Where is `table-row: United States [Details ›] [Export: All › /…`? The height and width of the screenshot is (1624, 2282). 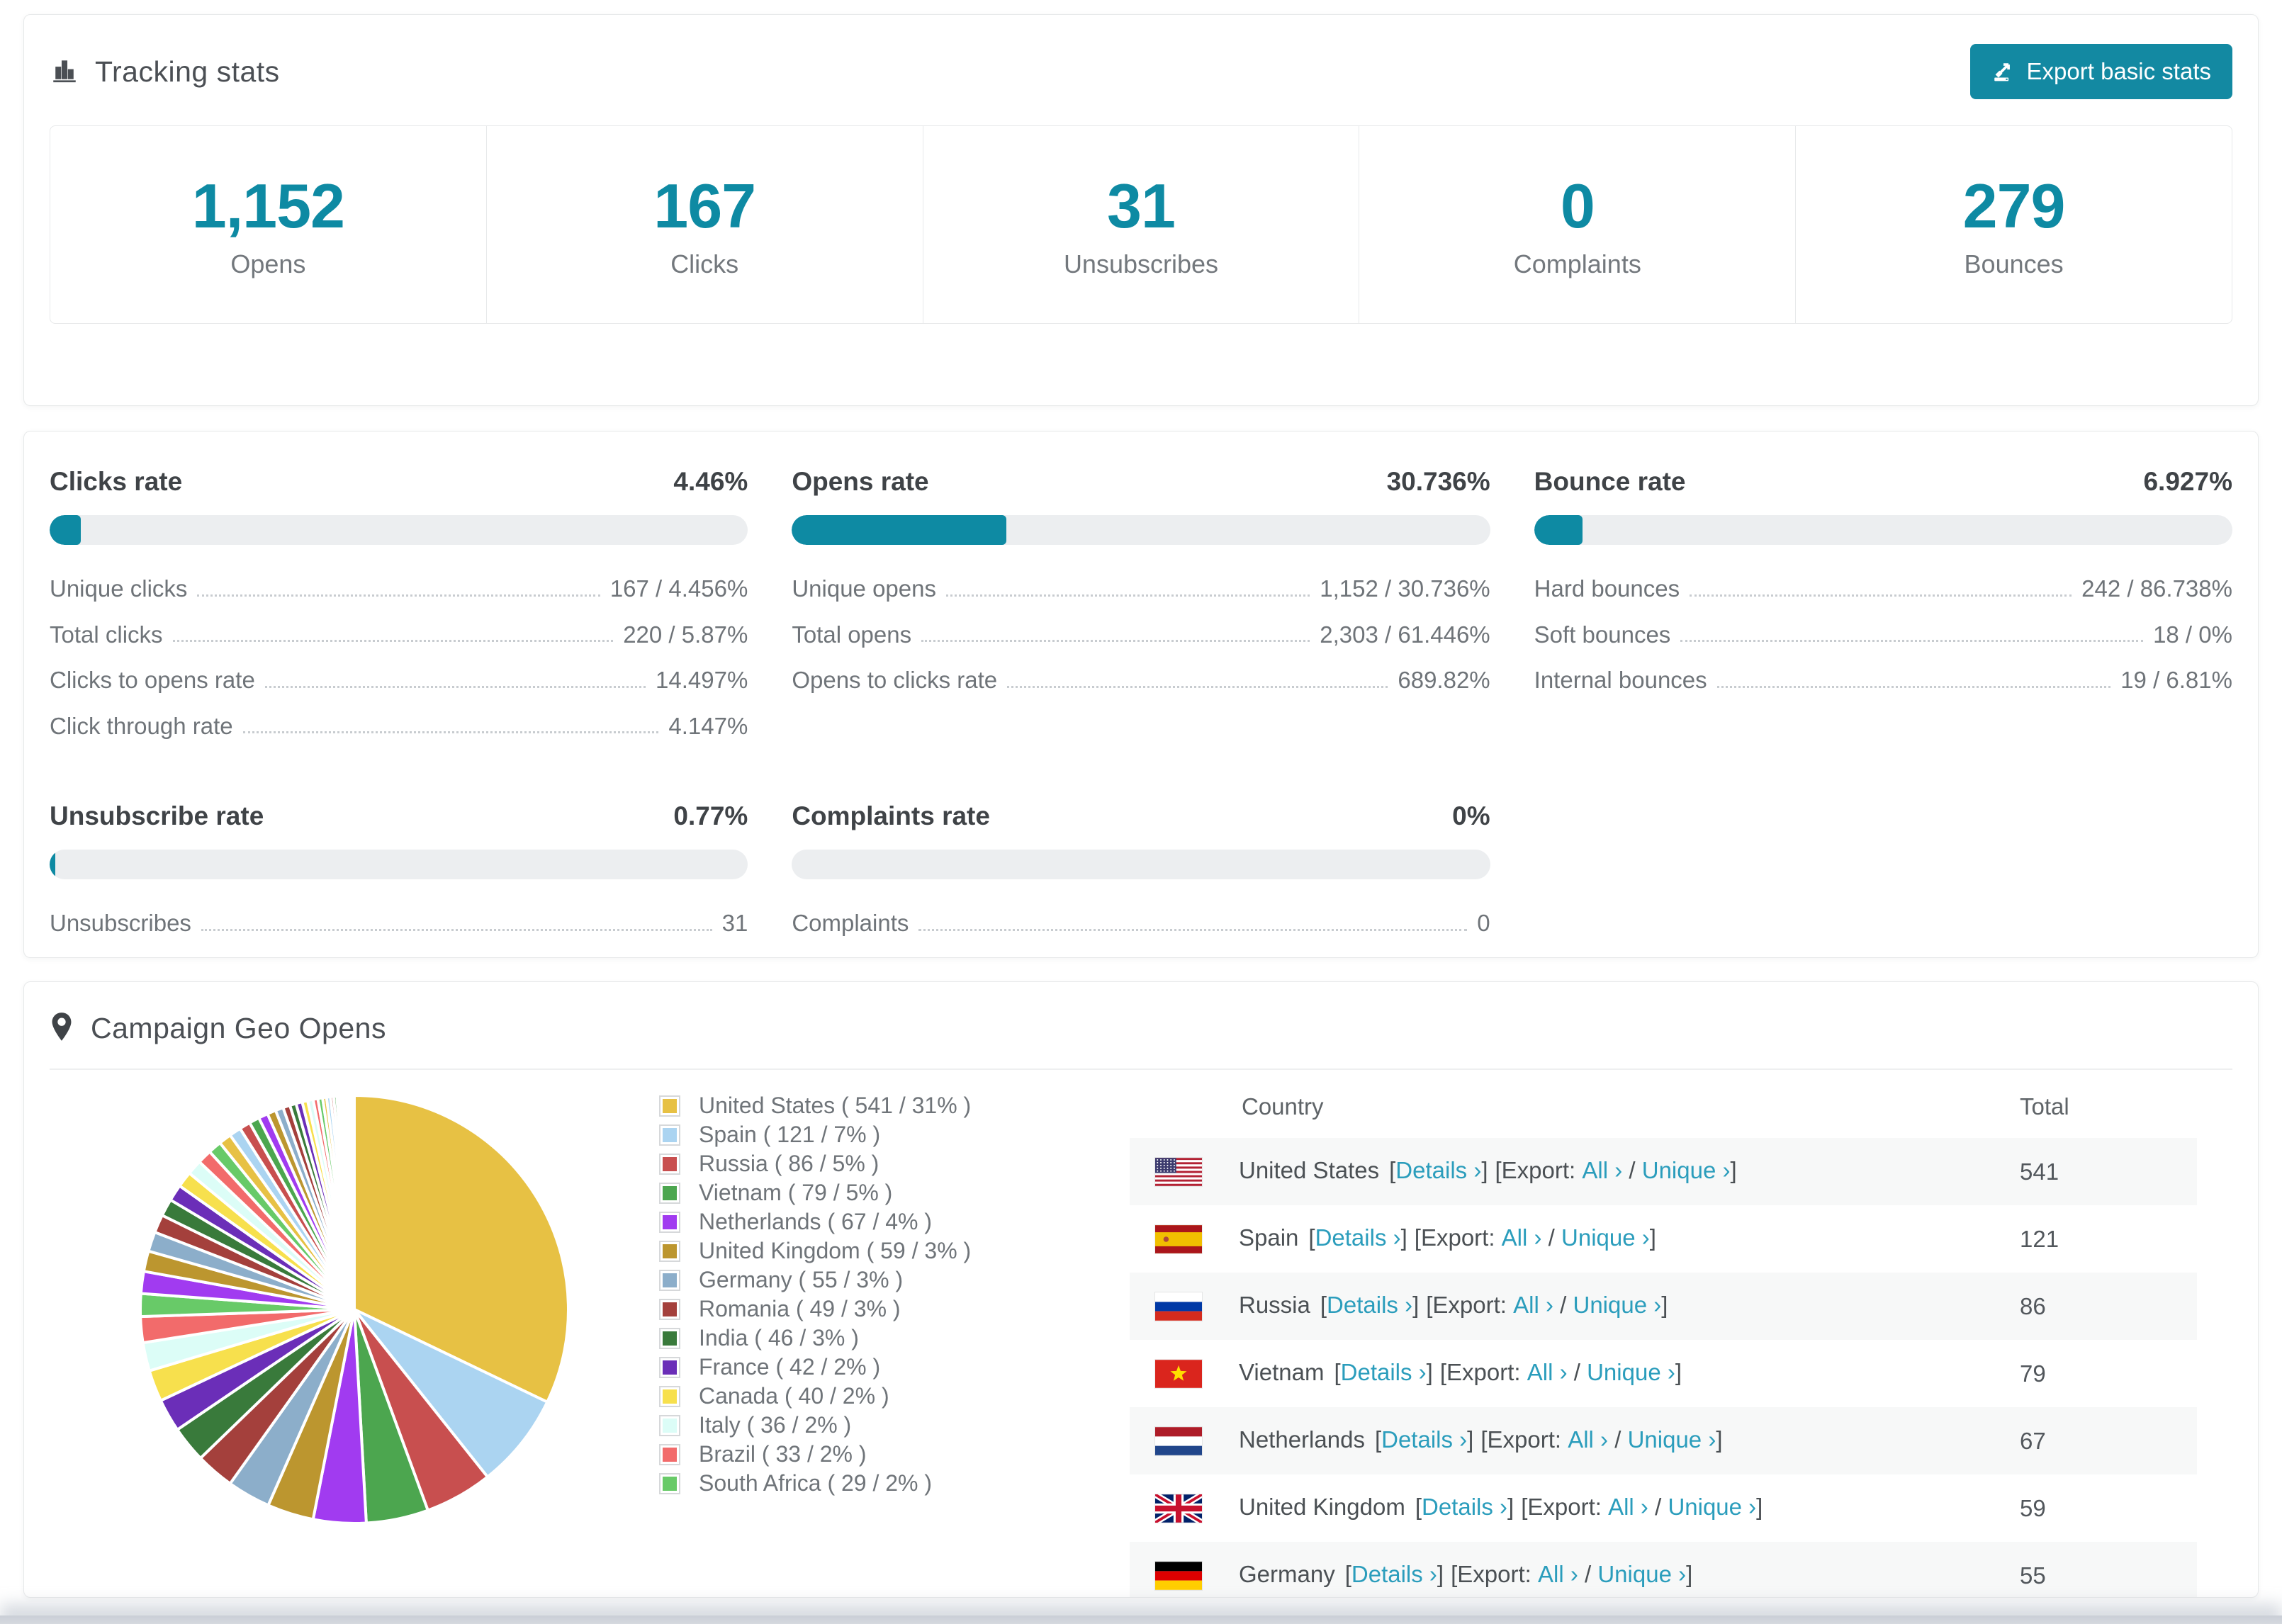
table-row: United States [Details ›] [Export: All › /… is located at coordinates (1663, 1172).